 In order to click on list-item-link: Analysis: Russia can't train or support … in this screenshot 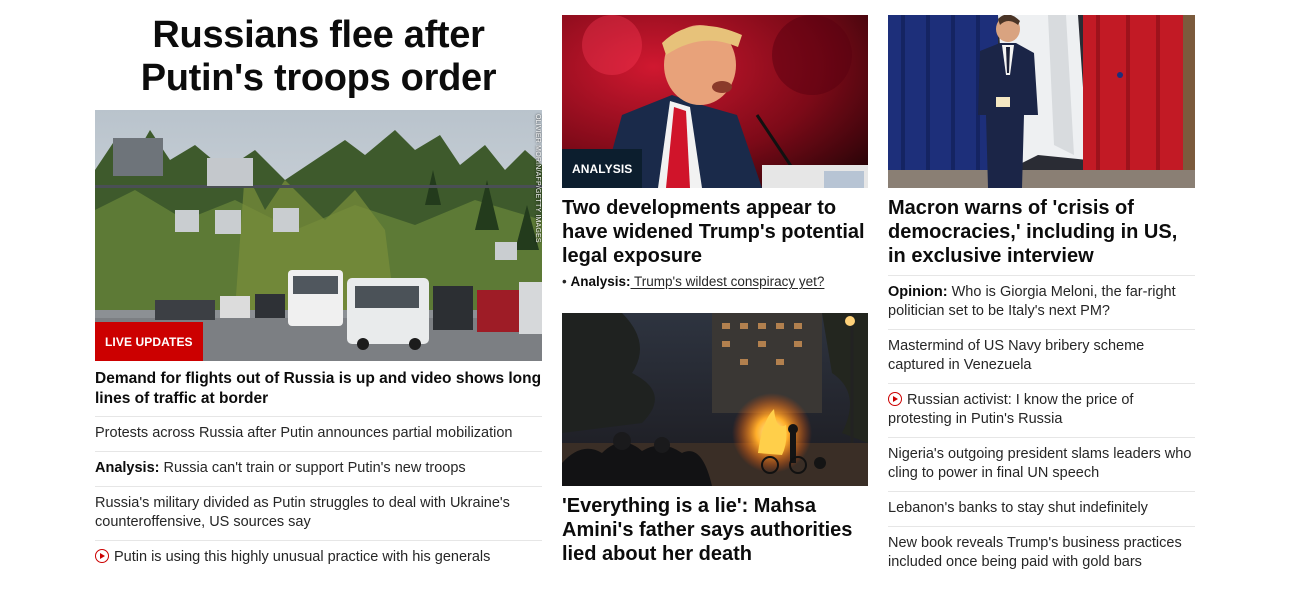, I will do `click(280, 468)`.